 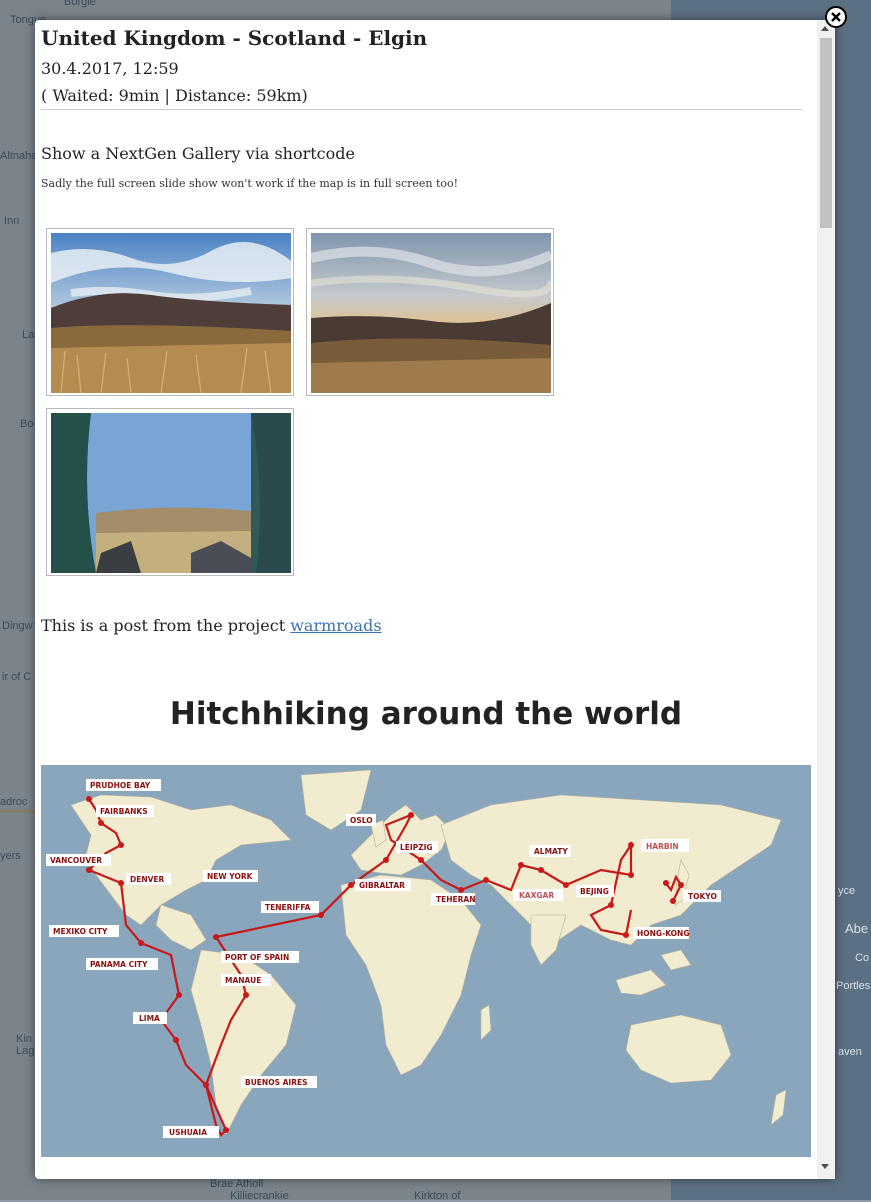 I want to click on bg-label: Dingw, so click(x=17, y=626).